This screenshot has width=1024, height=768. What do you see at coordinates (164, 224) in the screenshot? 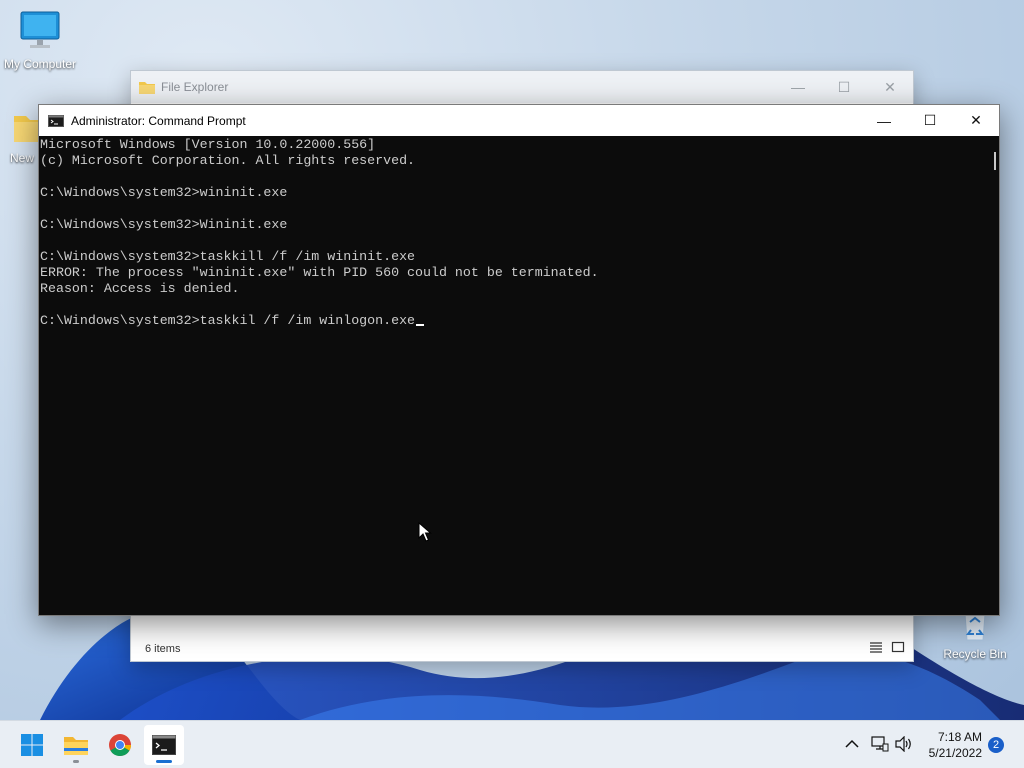
I see `console-line: C:\Windows\system32>Wininit.exe` at bounding box center [164, 224].